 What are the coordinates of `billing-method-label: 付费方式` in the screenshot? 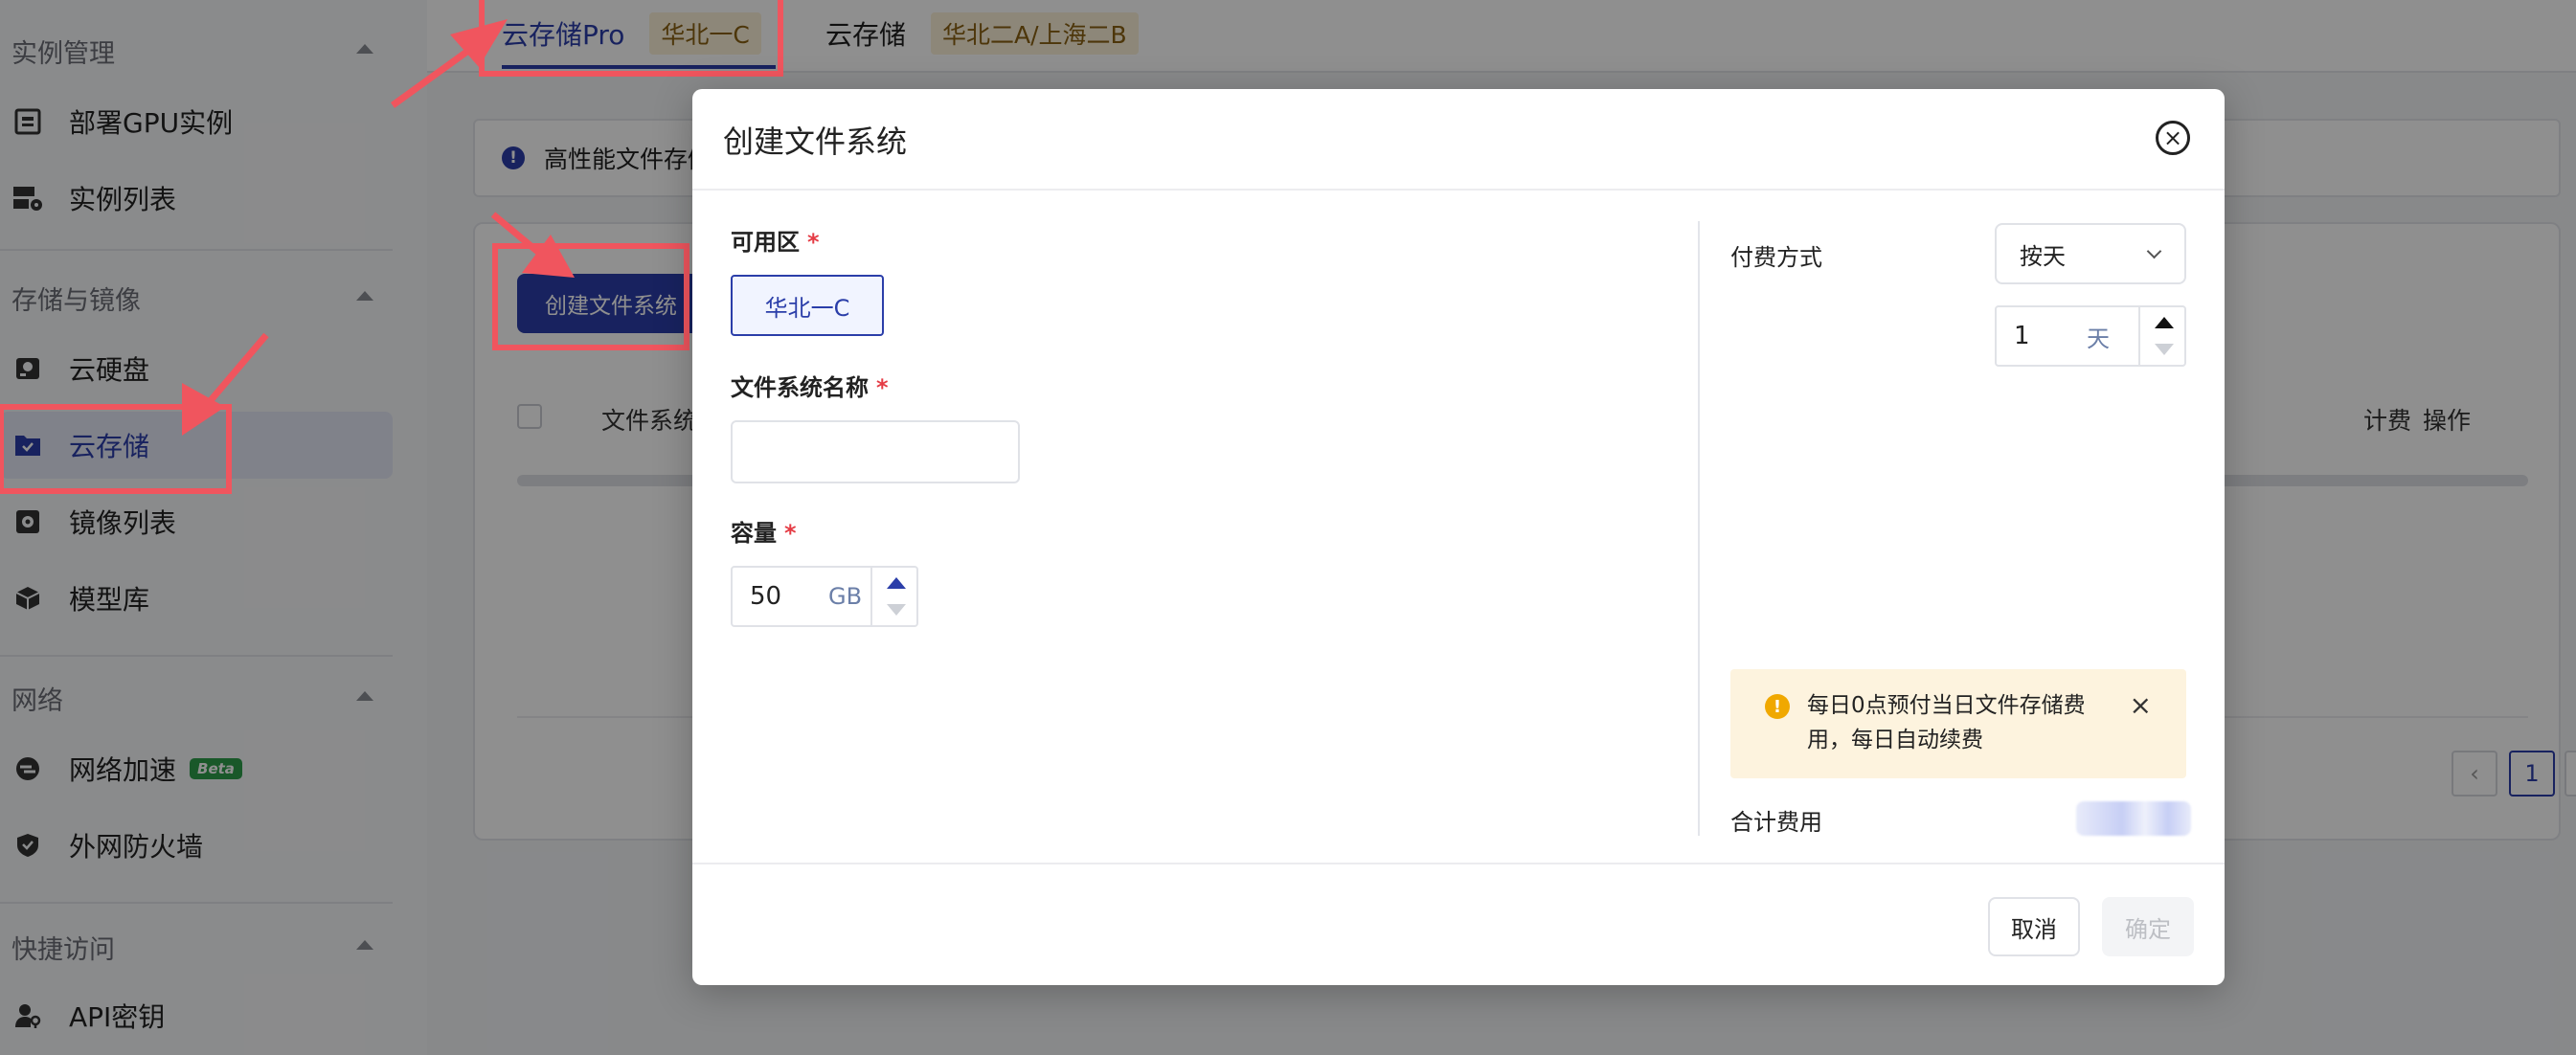 It's located at (1776, 257).